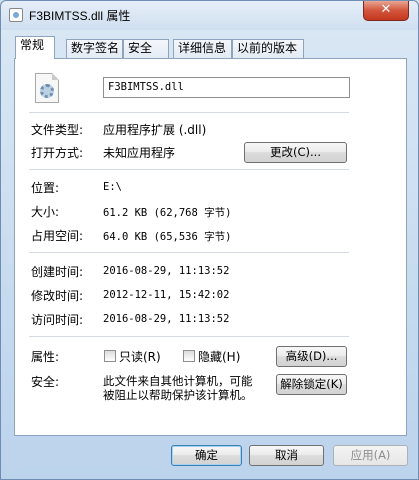  What do you see at coordinates (45, 212) in the screenshot?
I see `size-label: 大小:` at bounding box center [45, 212].